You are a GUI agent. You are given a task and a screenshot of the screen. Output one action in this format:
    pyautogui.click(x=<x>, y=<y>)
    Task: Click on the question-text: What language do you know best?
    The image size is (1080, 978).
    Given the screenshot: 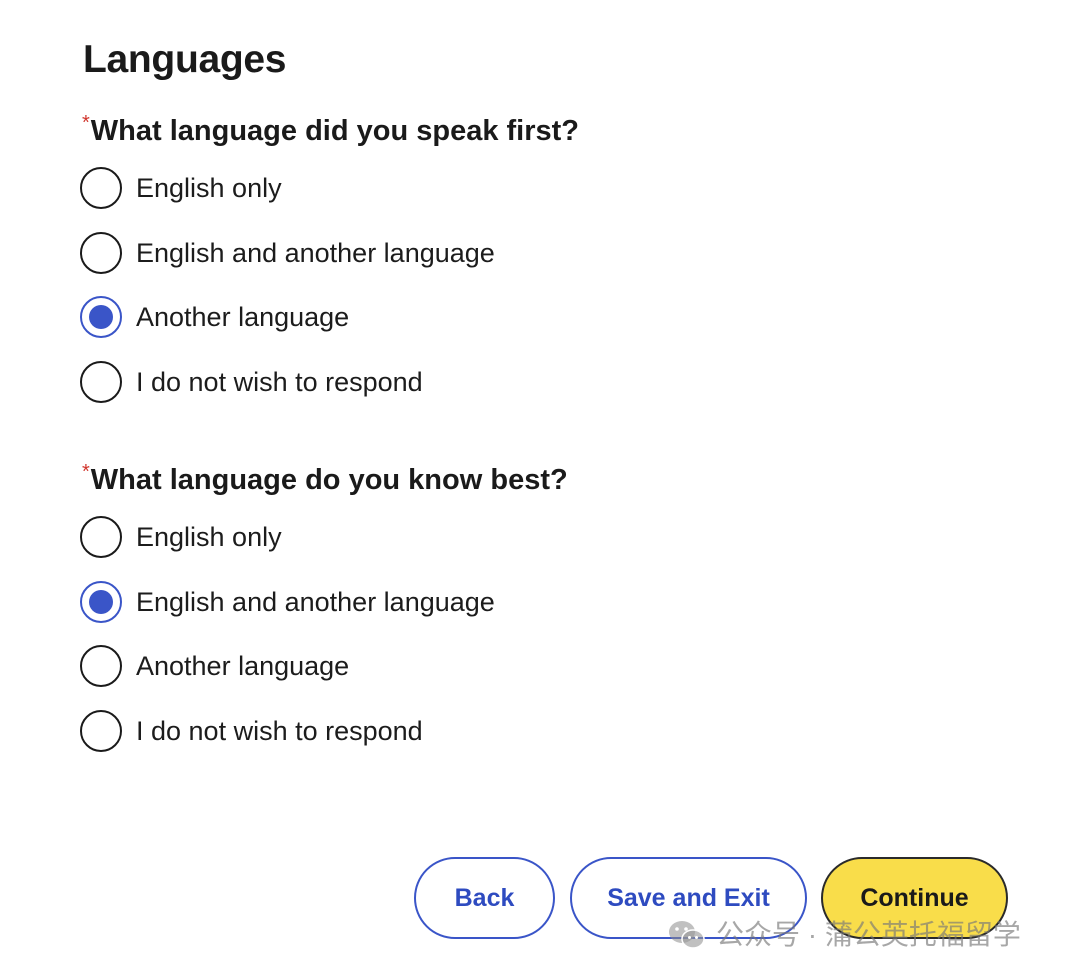 What is the action you would take?
    pyautogui.click(x=329, y=480)
    